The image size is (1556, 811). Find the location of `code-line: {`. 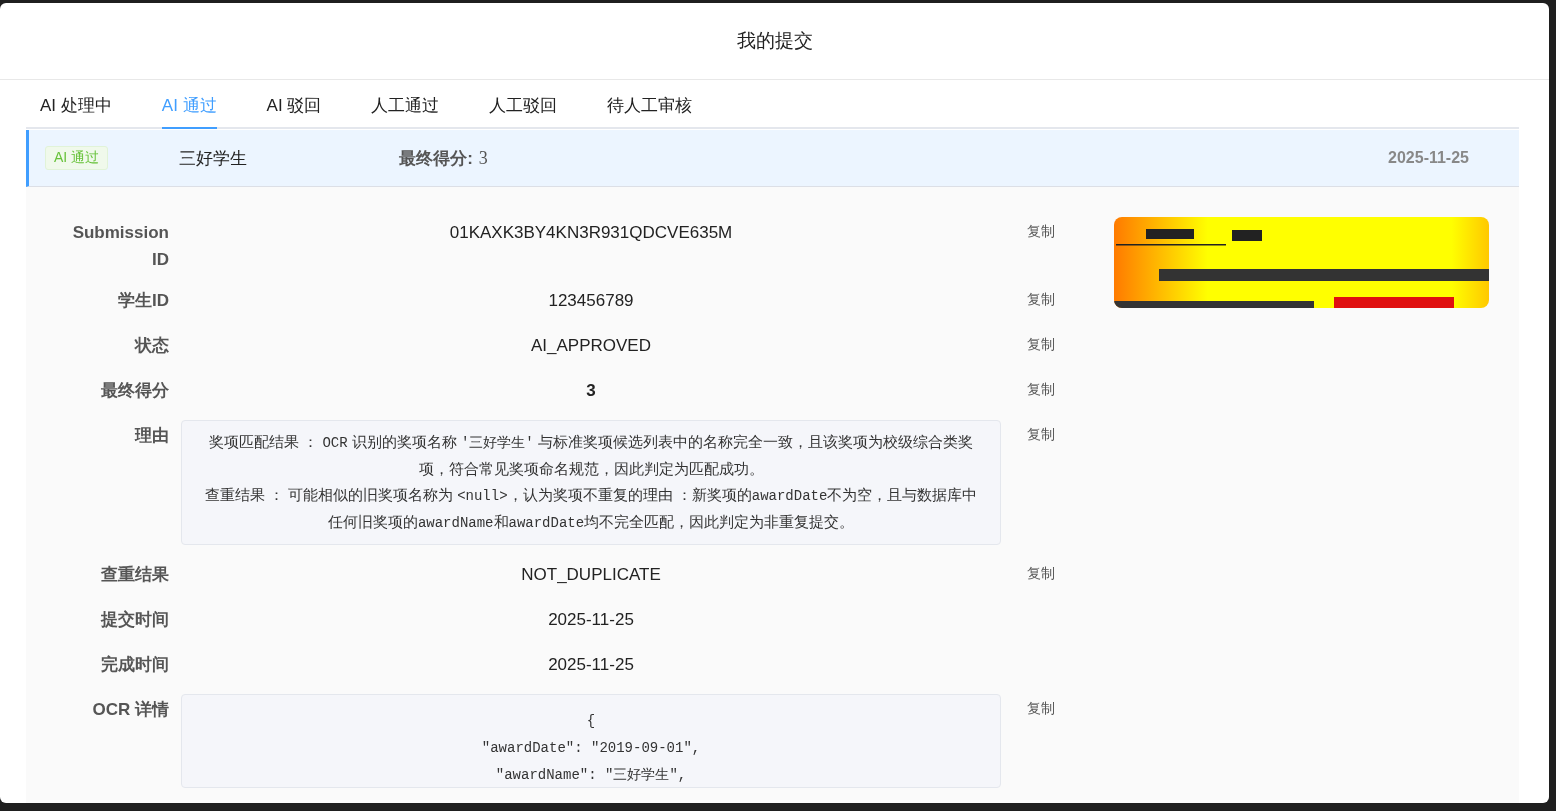

code-line: { is located at coordinates (591, 721).